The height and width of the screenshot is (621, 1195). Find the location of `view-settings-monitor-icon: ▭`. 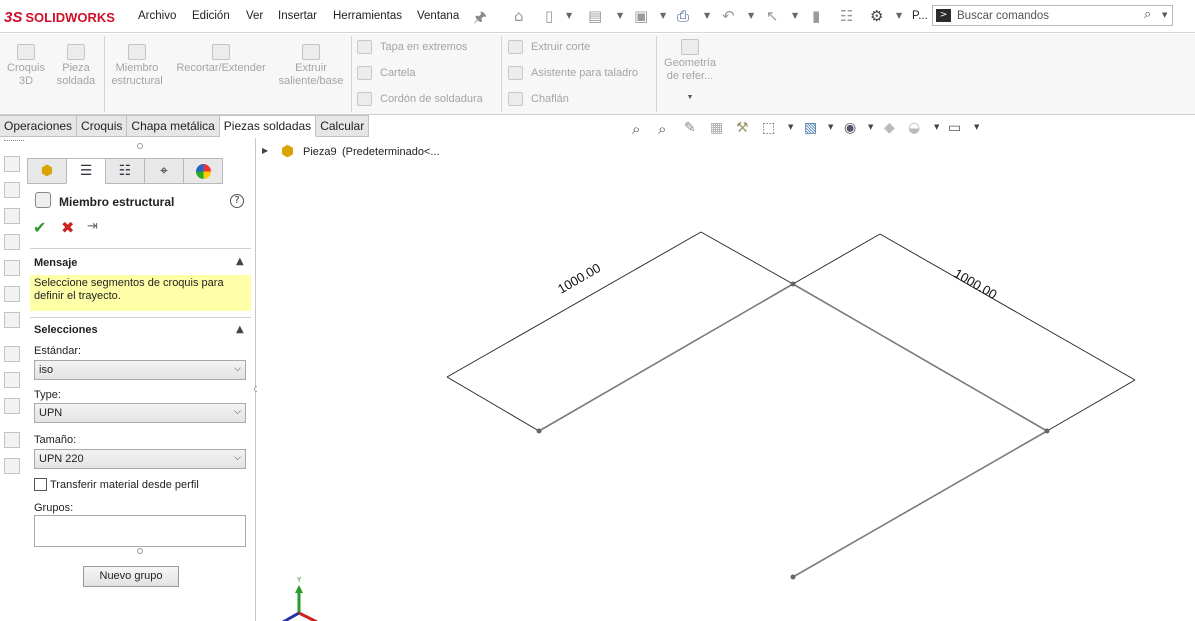

view-settings-monitor-icon: ▭ is located at coordinates (954, 128).